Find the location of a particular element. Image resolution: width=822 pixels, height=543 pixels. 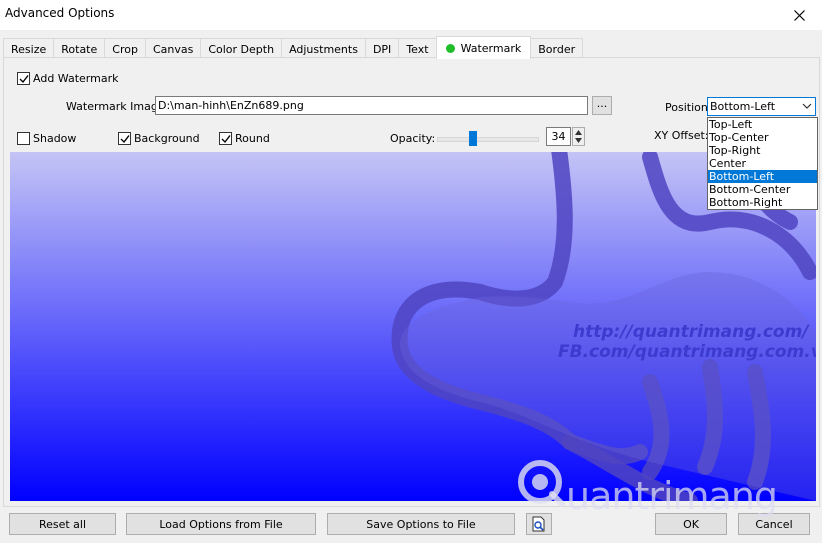

load-options-button: Load Options from File is located at coordinates (221, 524).